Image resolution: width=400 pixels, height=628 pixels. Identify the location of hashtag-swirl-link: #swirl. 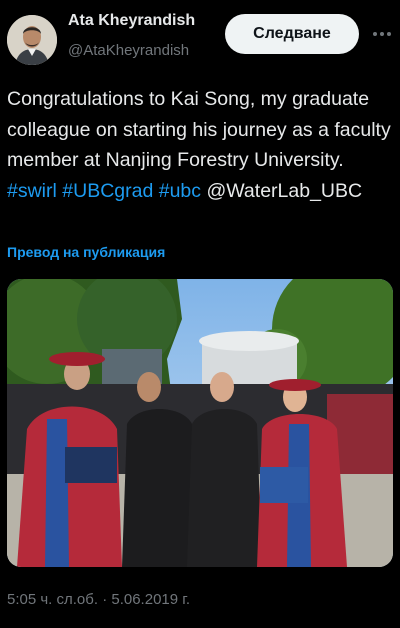
(32, 191).